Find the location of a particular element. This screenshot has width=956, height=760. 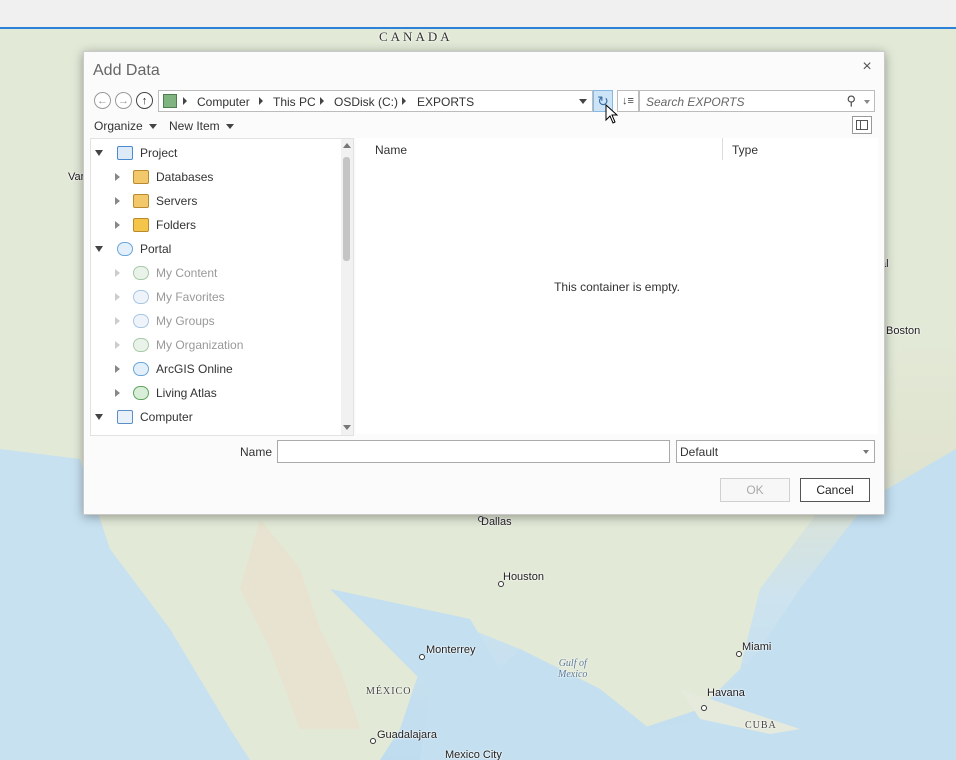

city-dot-guadalajara is located at coordinates (373, 741).